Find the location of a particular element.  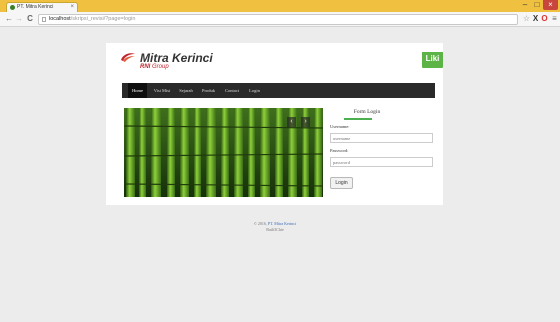

footer-copyright: © 2016, is located at coordinates (260, 223).